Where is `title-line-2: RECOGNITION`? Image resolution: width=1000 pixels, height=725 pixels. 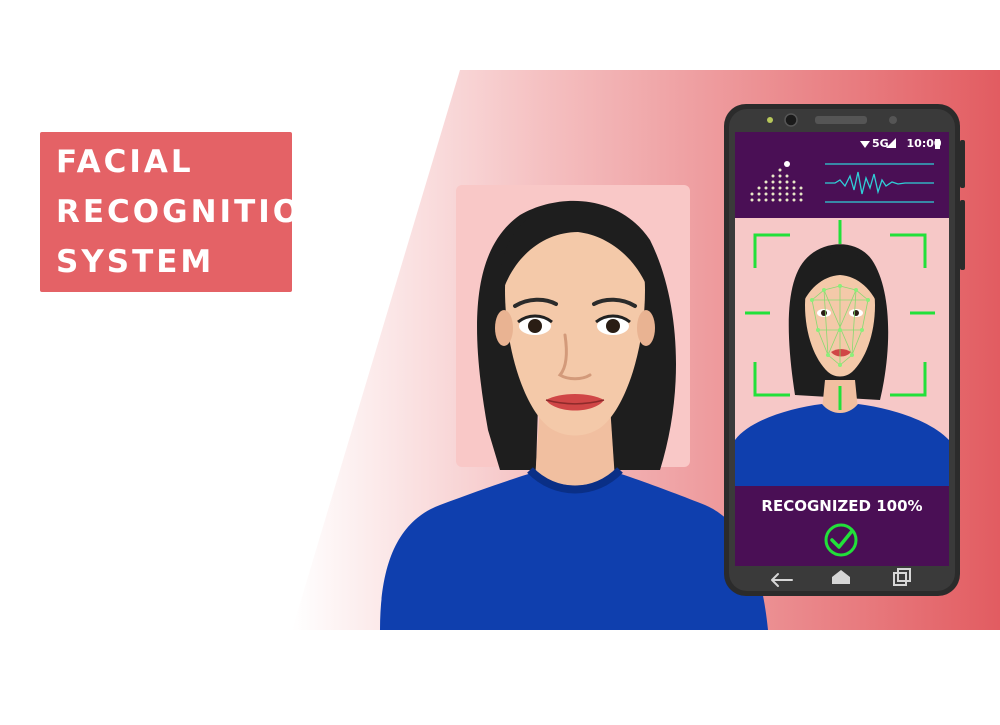 title-line-2: RECOGNITION is located at coordinates (194, 212).